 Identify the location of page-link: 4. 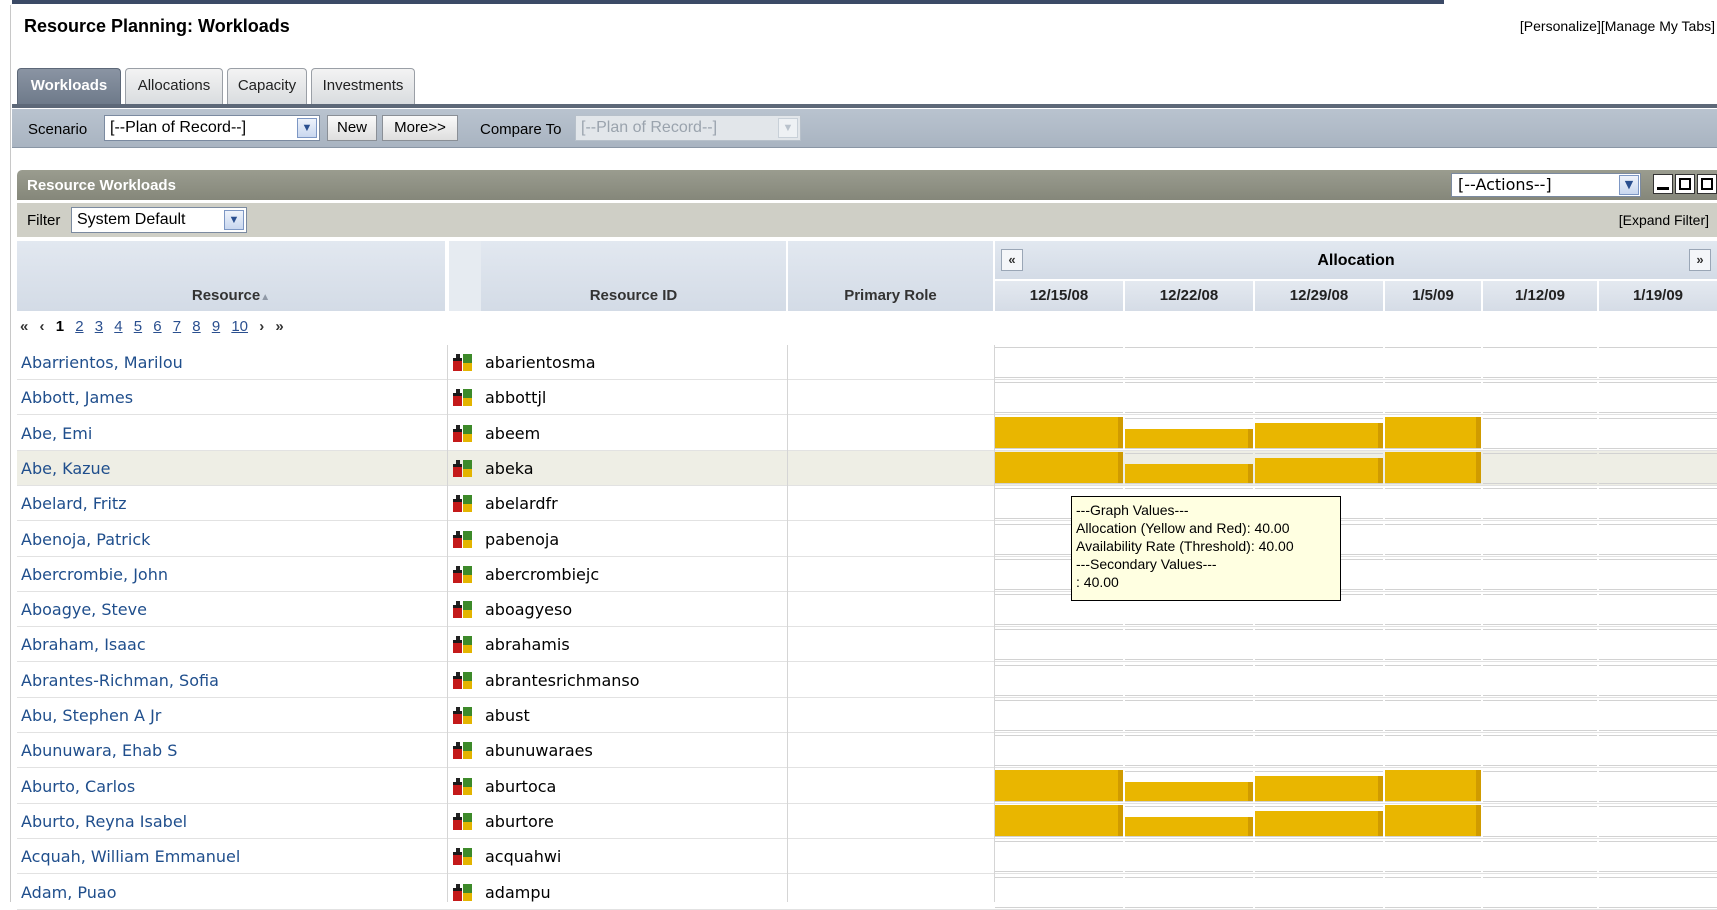
(118, 326).